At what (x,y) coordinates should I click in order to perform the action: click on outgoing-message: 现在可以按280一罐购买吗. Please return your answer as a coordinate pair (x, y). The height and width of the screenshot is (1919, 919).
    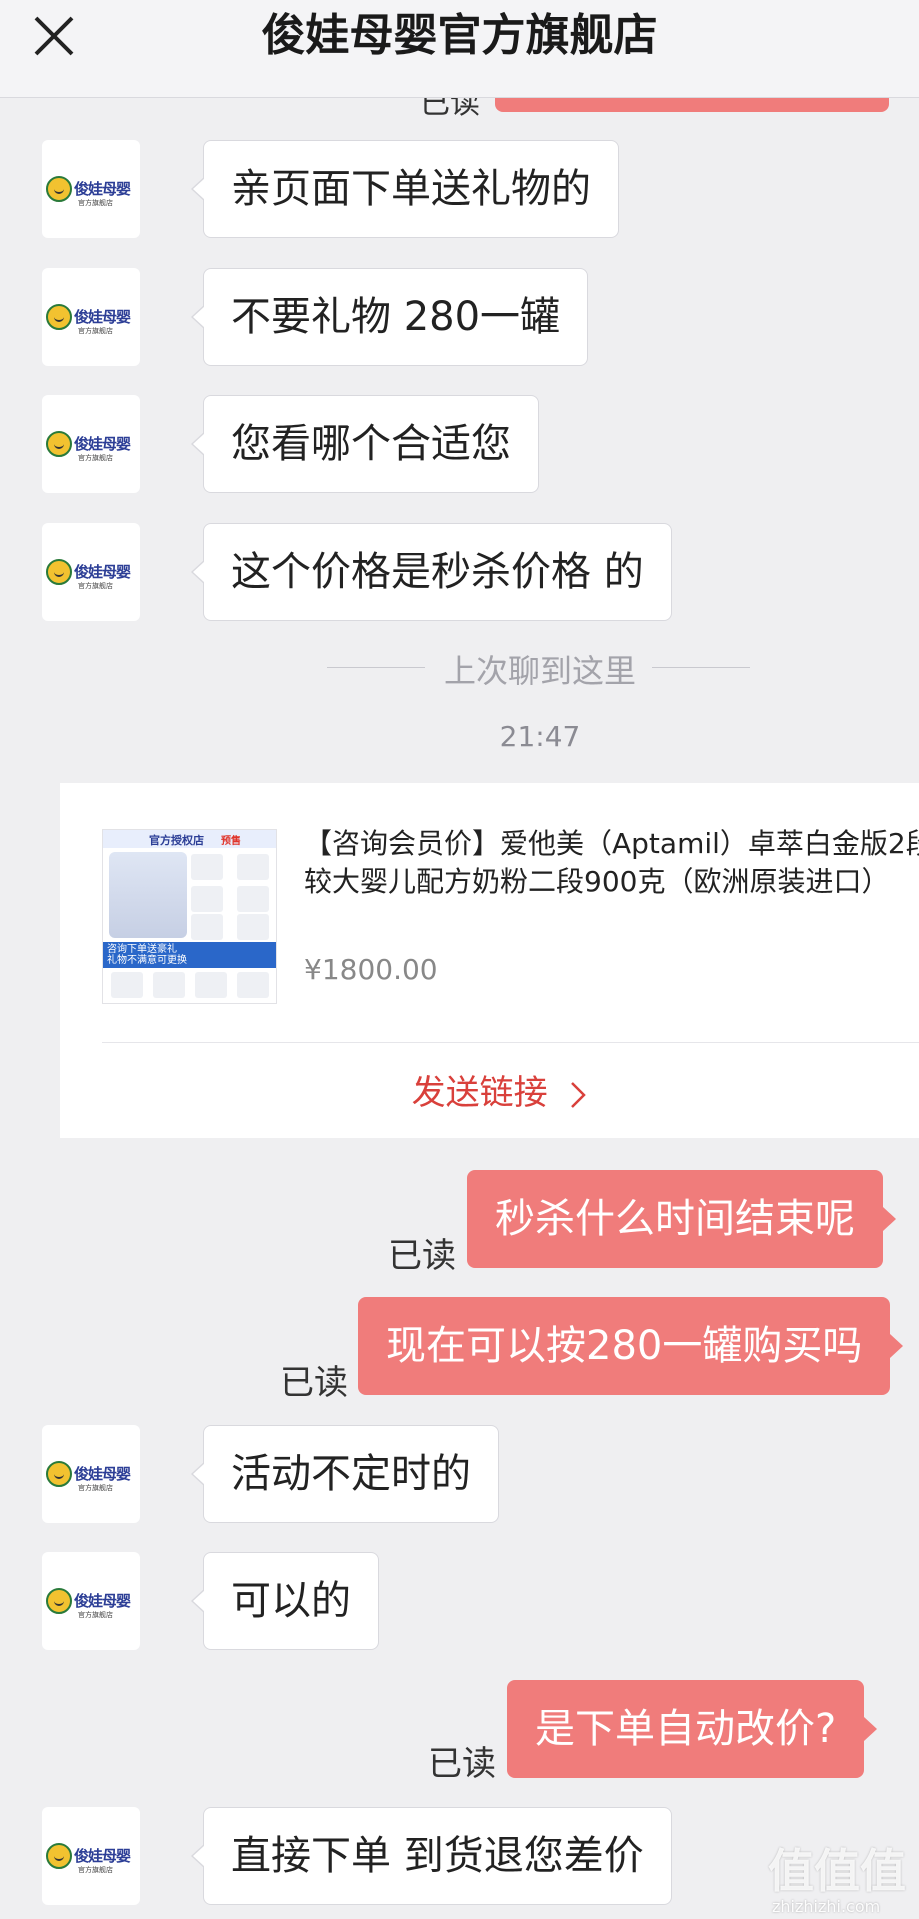
    Looking at the image, I should click on (631, 1346).